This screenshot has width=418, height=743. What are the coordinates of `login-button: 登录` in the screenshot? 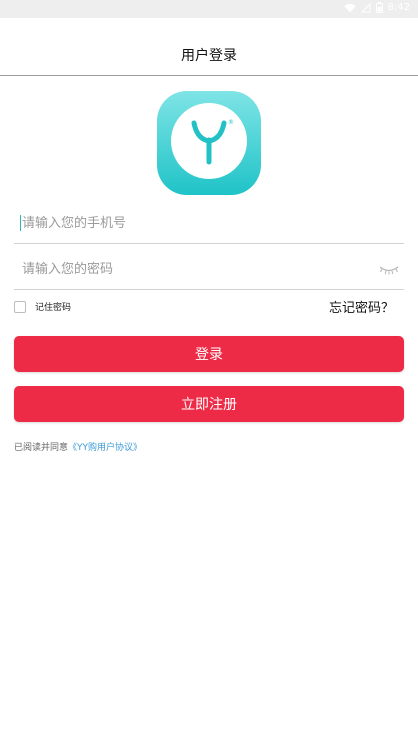 It's located at (209, 354).